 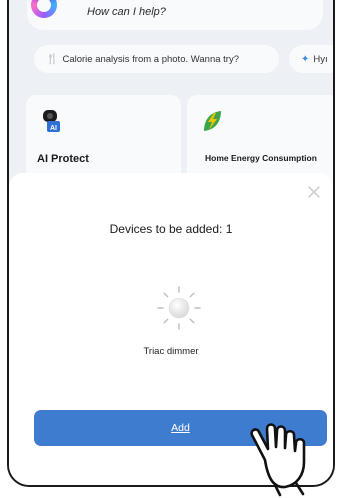 What do you see at coordinates (171, 229) in the screenshot?
I see `sheet-title: Devices to be added: 1` at bounding box center [171, 229].